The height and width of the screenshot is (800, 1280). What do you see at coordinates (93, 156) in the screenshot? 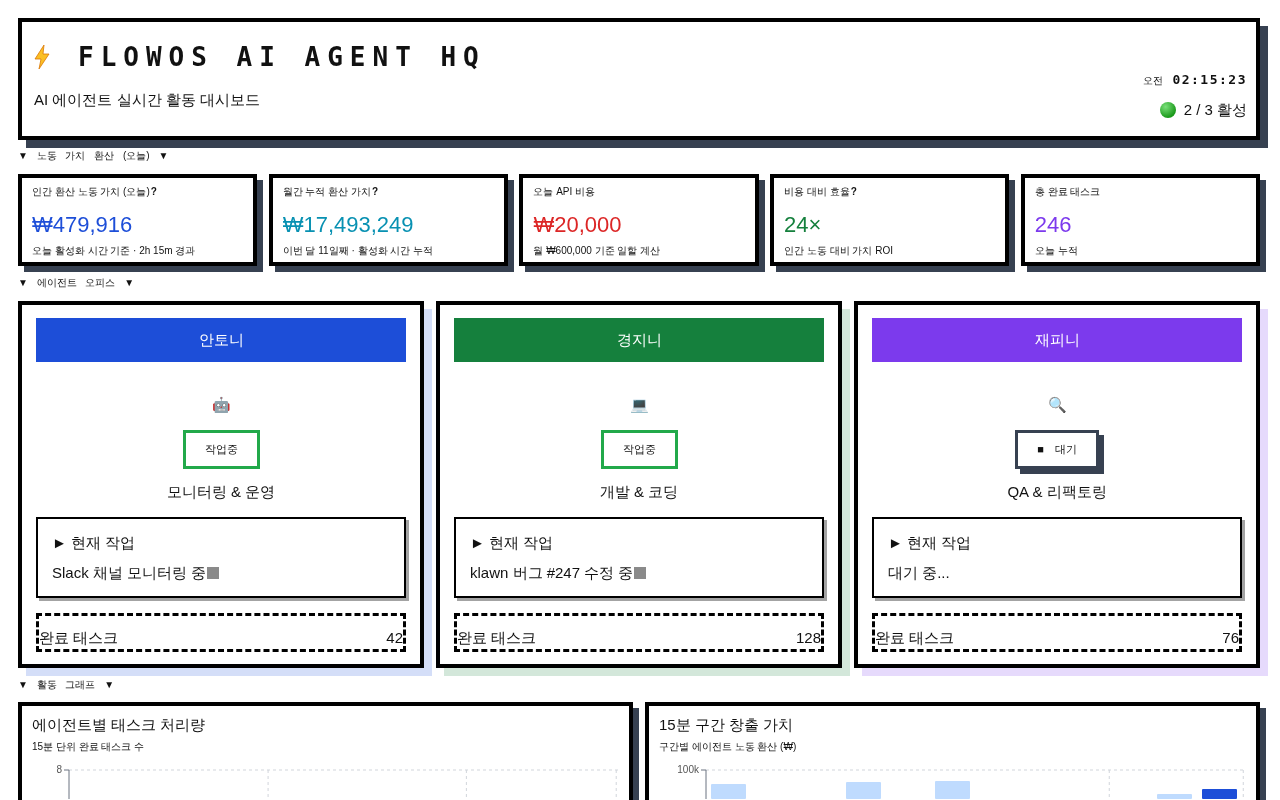
I see `section-heading: ▼ 노동 가치 환산 (오늘) ▼` at bounding box center [93, 156].